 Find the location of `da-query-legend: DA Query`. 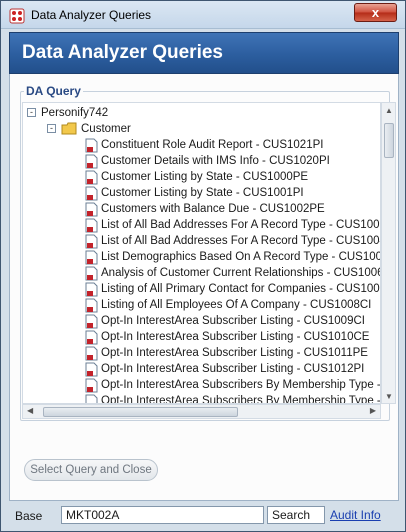

da-query-legend: DA Query is located at coordinates (53, 91).